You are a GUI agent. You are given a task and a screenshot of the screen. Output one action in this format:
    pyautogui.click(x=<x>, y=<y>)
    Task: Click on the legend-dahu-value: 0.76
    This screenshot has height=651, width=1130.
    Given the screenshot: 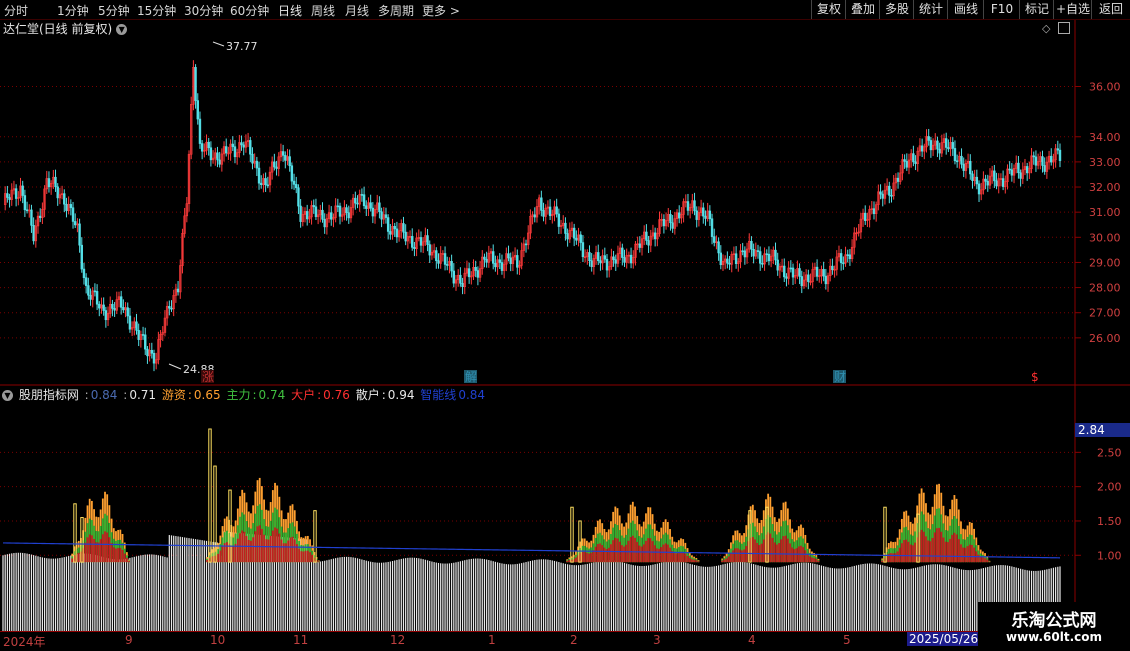 What is the action you would take?
    pyautogui.click(x=336, y=395)
    